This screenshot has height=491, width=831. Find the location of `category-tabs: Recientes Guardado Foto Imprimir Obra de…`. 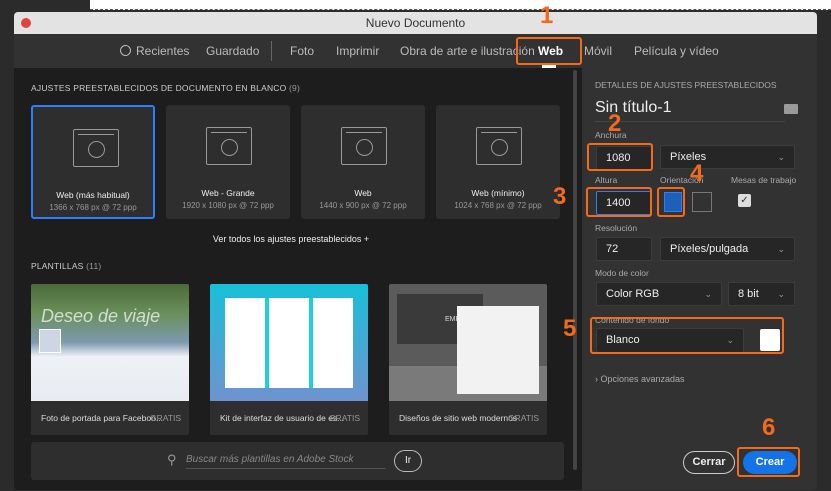

category-tabs: Recientes Guardado Foto Imprimir Obra de… is located at coordinates (415, 51).